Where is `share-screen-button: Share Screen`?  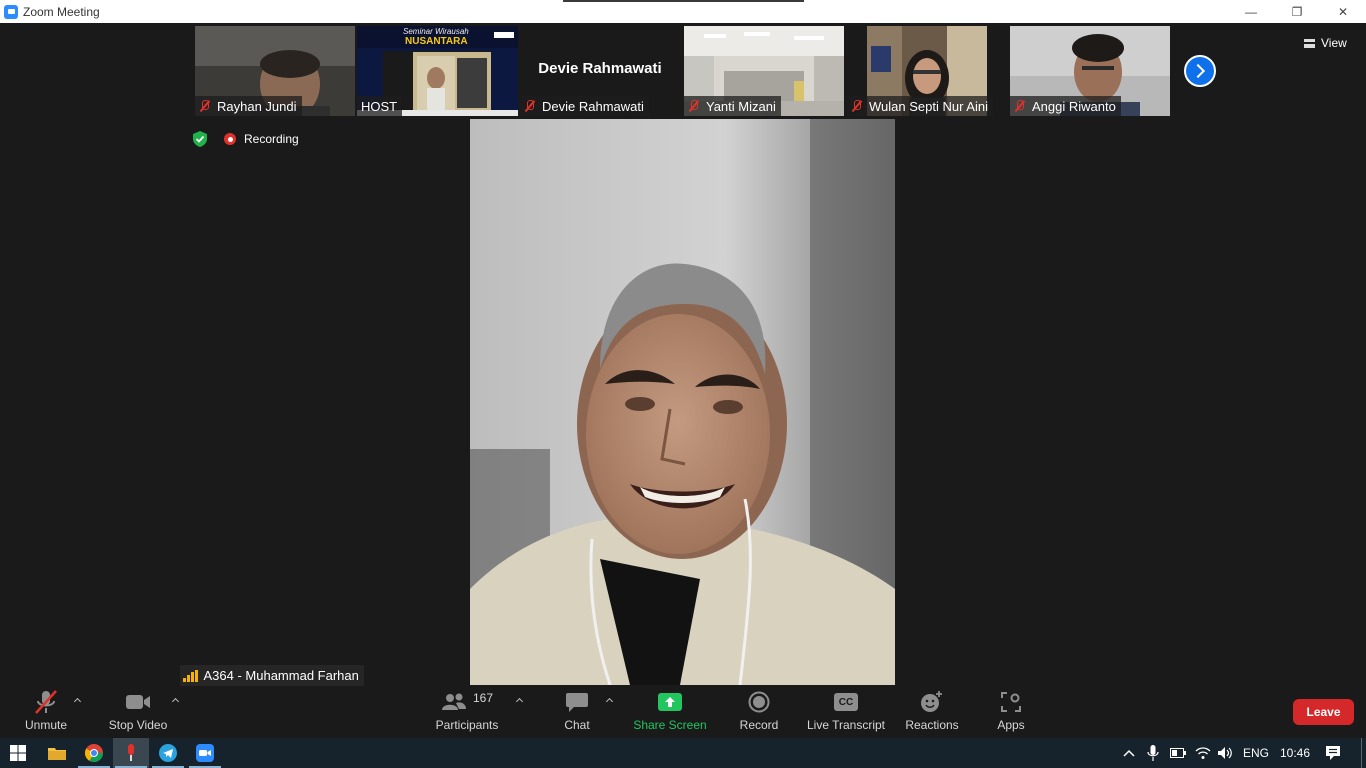
share-screen-button: Share Screen is located at coordinates (670, 713).